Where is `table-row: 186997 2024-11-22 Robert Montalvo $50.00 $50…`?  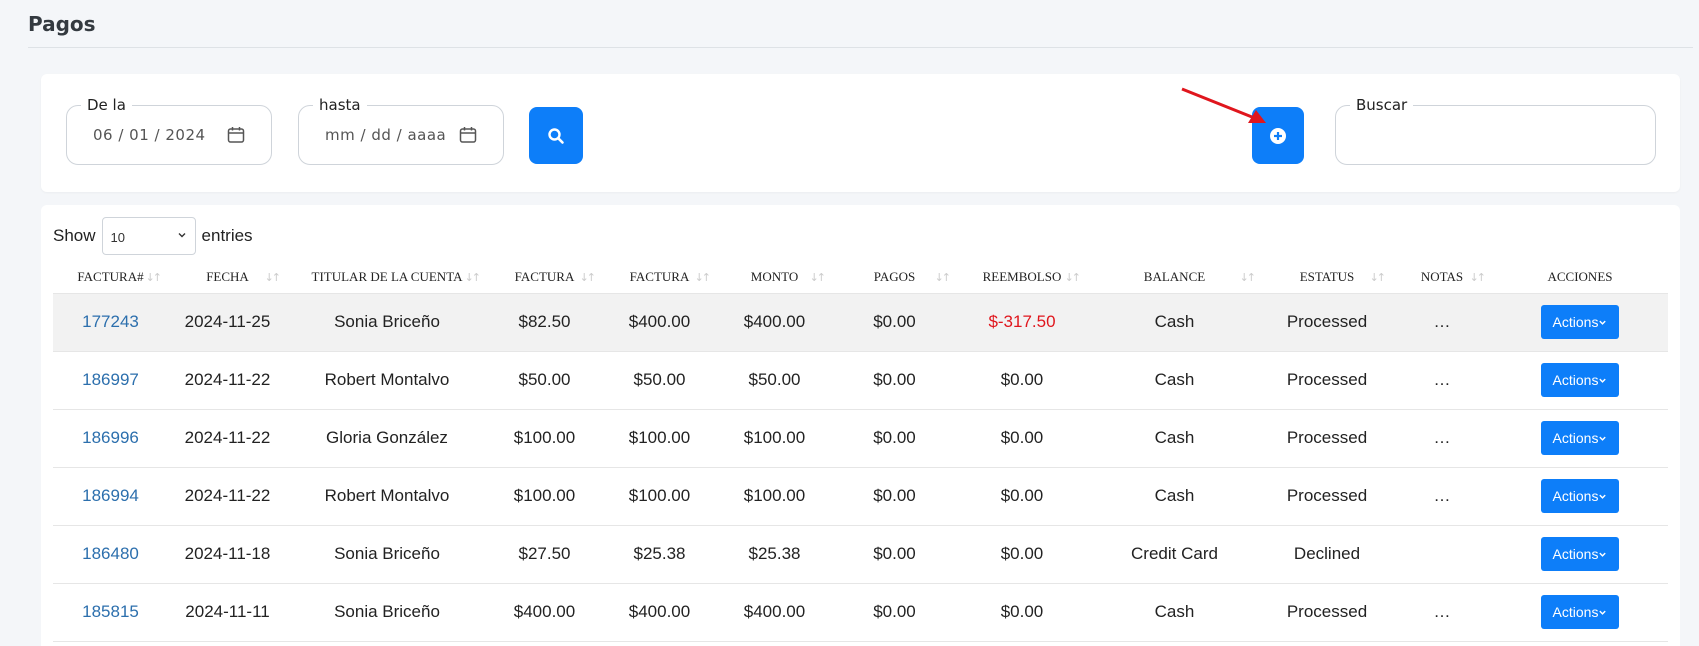 table-row: 186997 2024-11-22 Robert Montalvo $50.00 $50… is located at coordinates (860, 380).